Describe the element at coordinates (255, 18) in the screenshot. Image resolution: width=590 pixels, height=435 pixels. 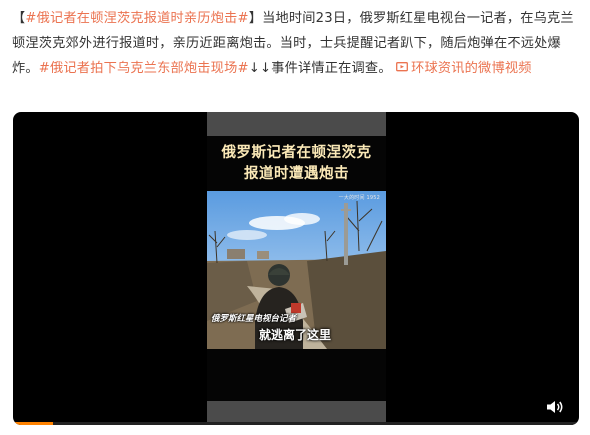
I see `bracket-close: 】` at that location.